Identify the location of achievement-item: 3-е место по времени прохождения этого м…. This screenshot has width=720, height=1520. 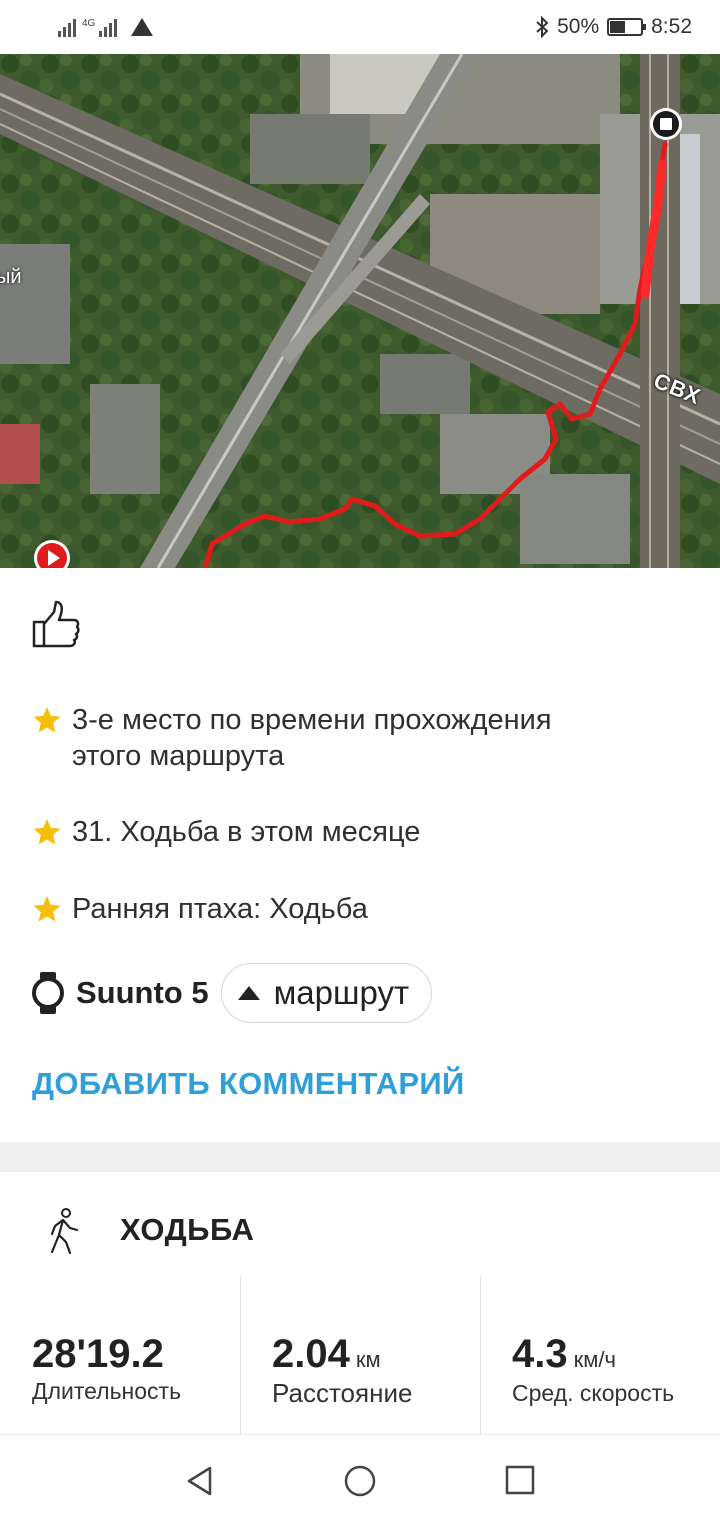
(292, 738).